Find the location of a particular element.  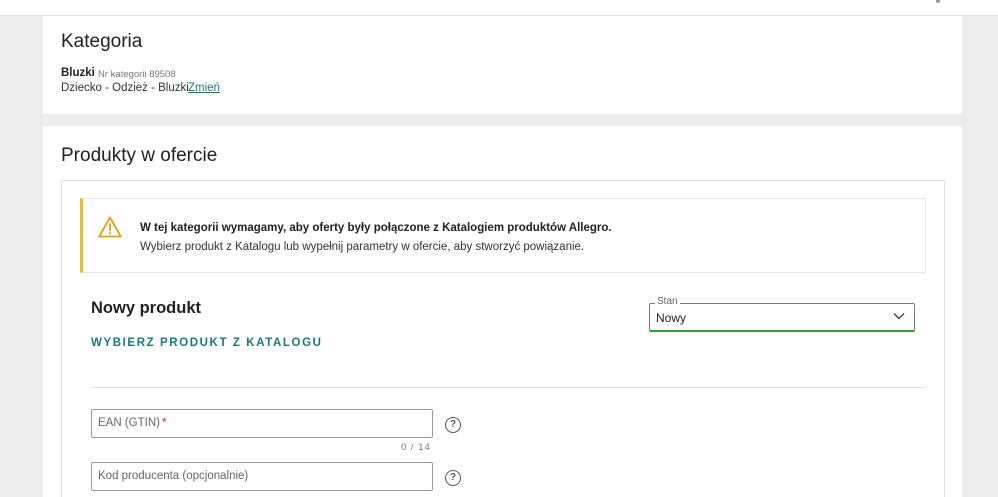

producer-code-input: Kod producenta (opcjonalnie) is located at coordinates (262, 476).